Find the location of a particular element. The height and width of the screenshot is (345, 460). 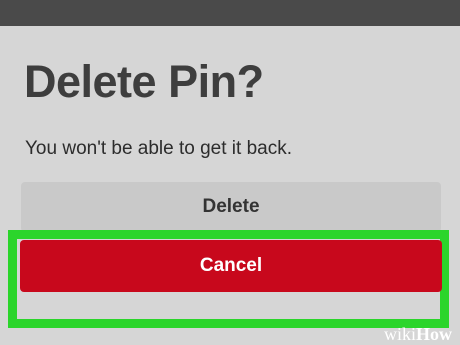

watermark-part1: wiki is located at coordinates (399, 334).